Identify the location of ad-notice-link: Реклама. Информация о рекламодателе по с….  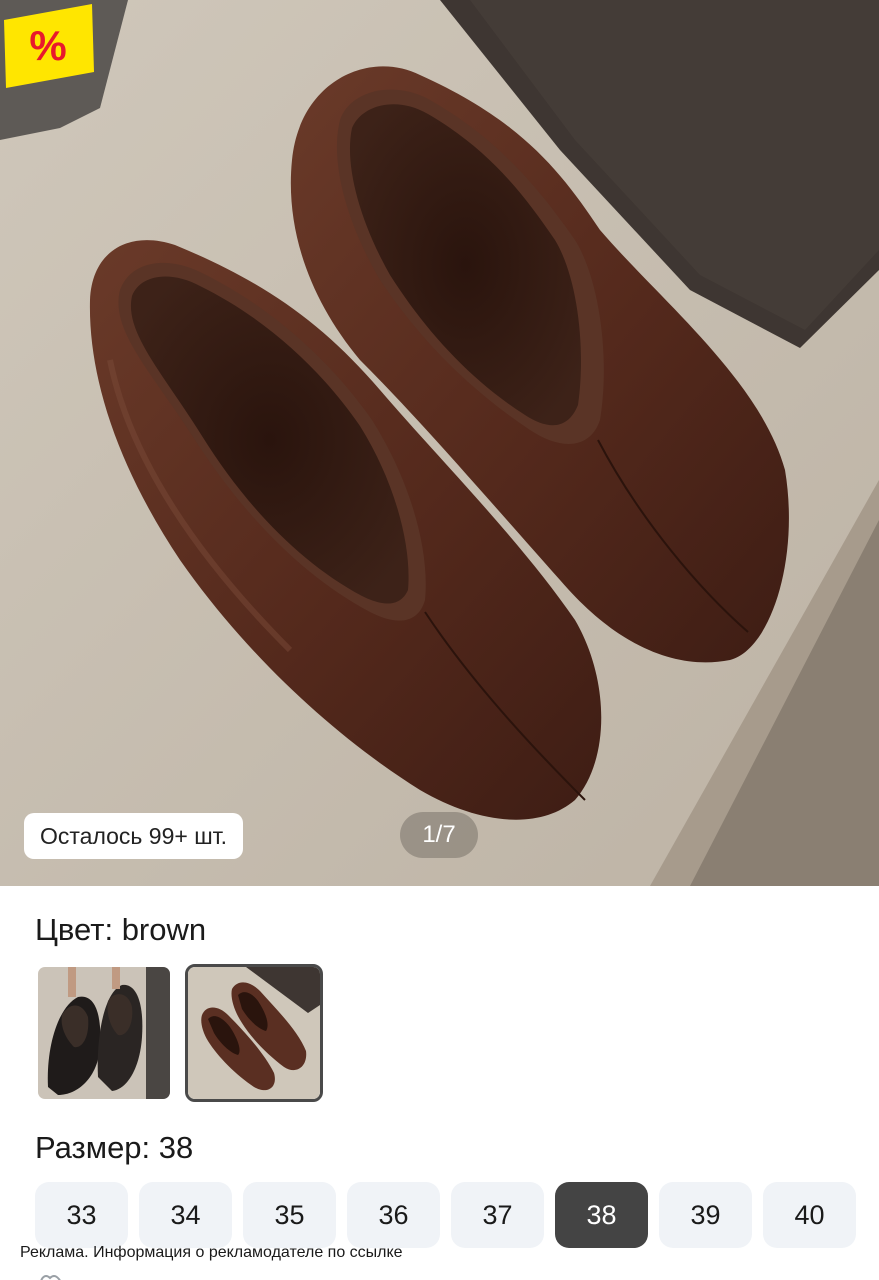
(211, 1253).